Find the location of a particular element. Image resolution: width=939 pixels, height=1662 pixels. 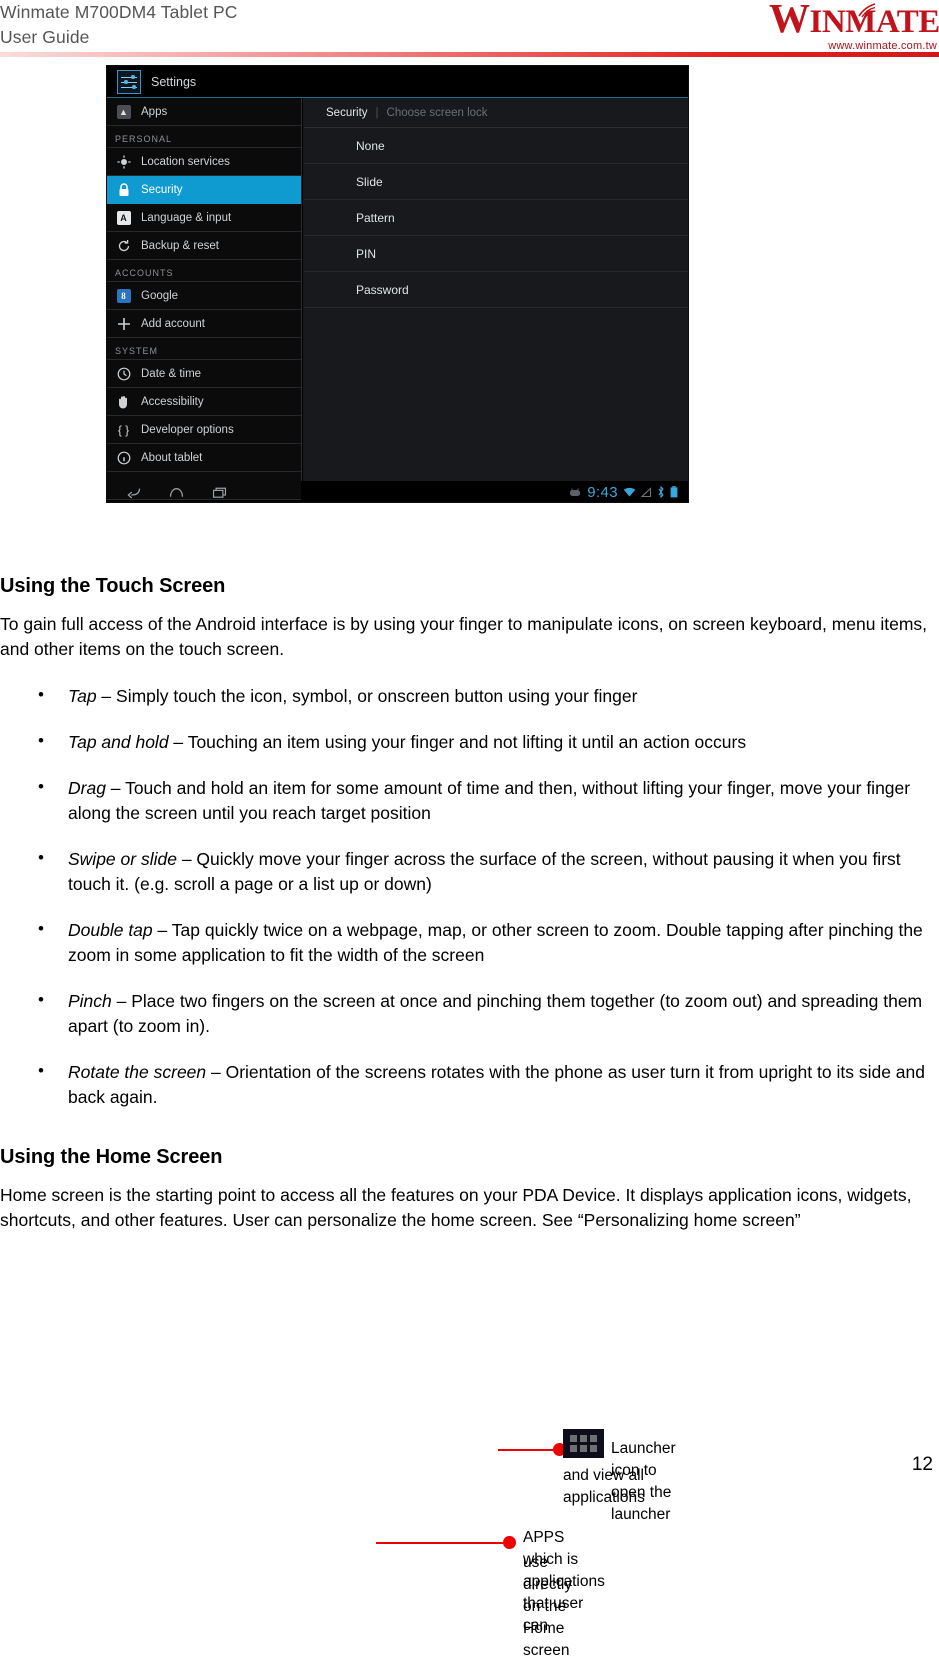

lock-option-label: PIN is located at coordinates (366, 254).